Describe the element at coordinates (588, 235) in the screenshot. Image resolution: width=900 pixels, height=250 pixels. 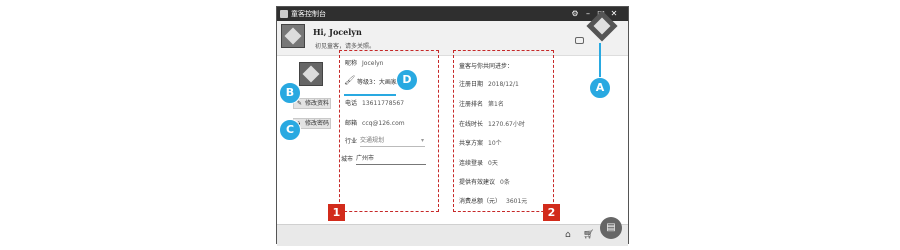
I see `cart-icon: 🛒︎` at that location.